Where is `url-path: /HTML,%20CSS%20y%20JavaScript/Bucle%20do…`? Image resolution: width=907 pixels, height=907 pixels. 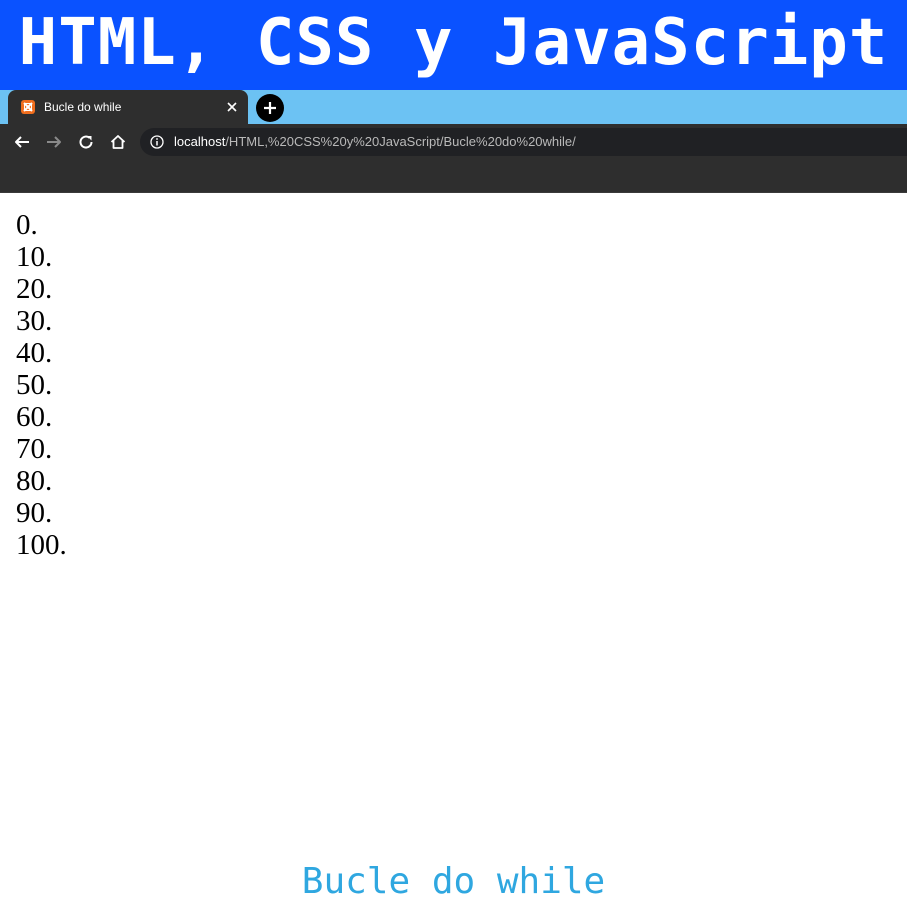 url-path: /HTML,%20CSS%20y%20JavaScript/Bucle%20do… is located at coordinates (400, 141).